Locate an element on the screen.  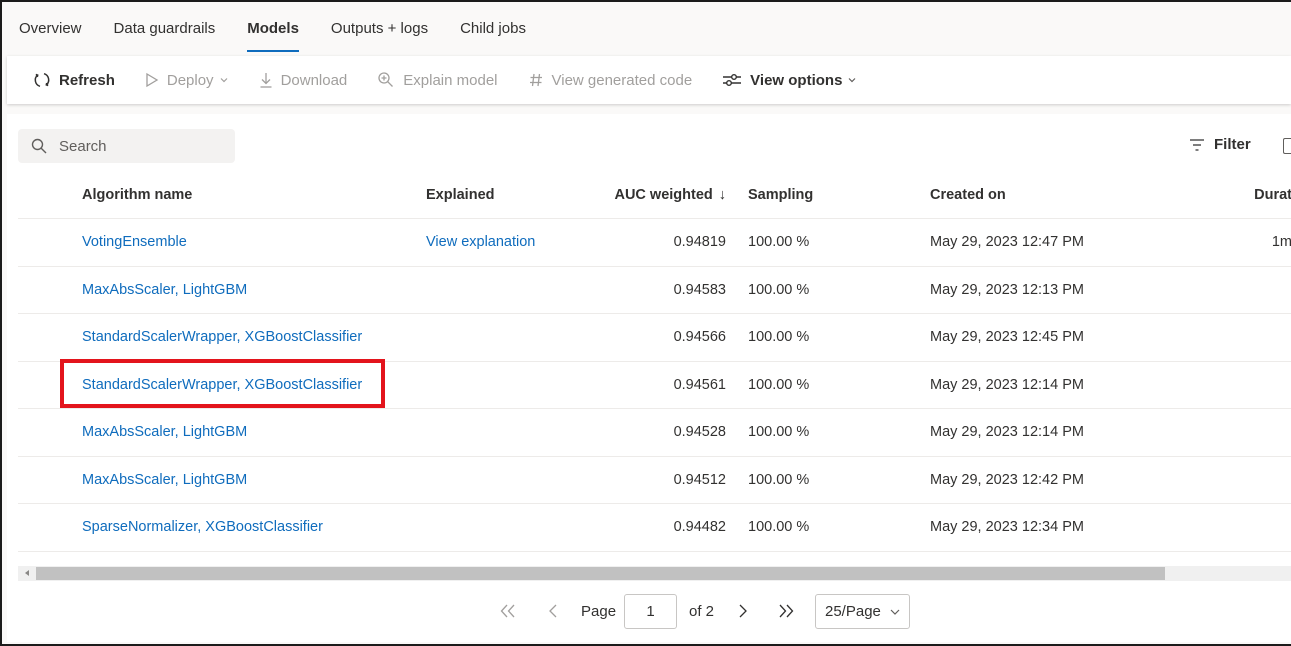
refresh-button: Refresh is located at coordinates (74, 80).